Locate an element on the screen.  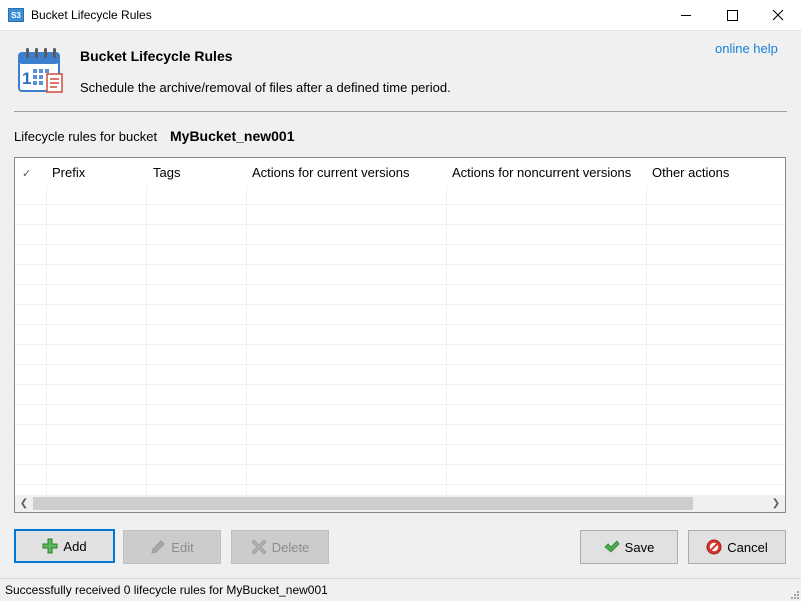
bucket-label: Lifecycle rules for bucket is located at coordinates (86, 136).